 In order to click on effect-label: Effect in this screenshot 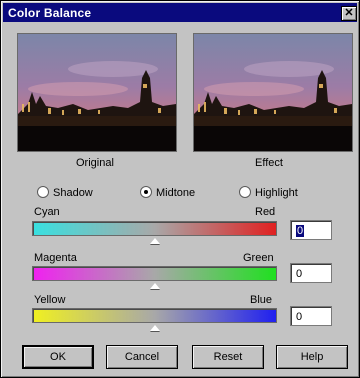, I will do `click(269, 163)`.